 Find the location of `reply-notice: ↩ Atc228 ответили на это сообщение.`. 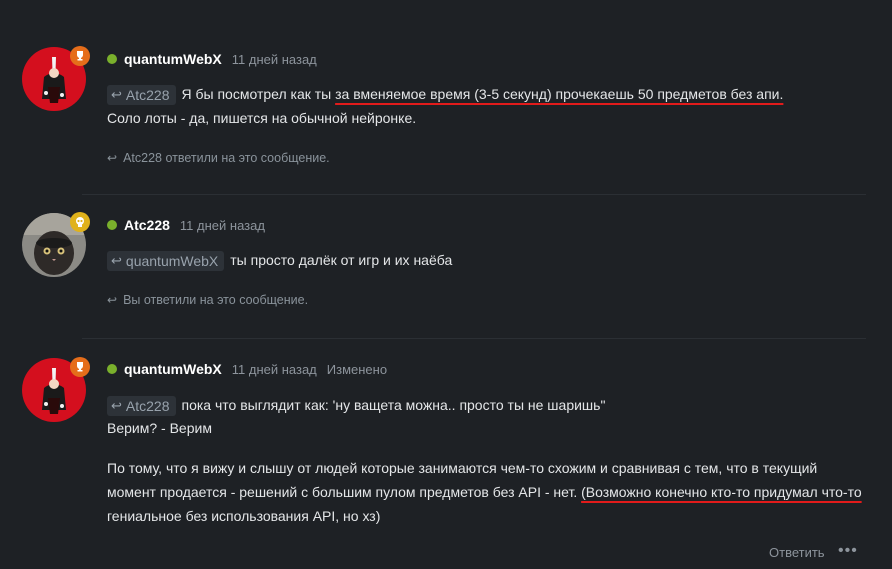

reply-notice: ↩ Atc228 ответили на это сообщение. is located at coordinates (218, 158).